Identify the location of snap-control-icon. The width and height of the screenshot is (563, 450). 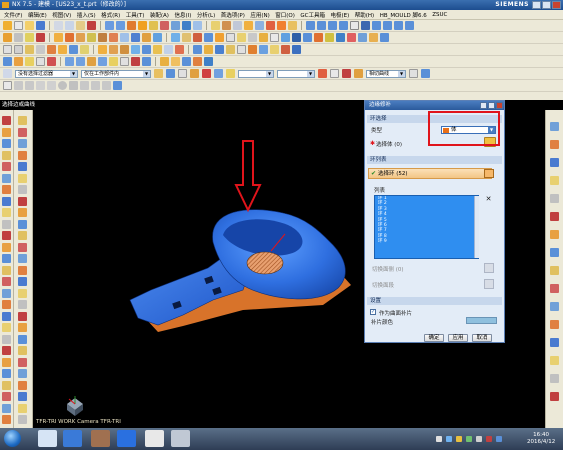
(346, 73).